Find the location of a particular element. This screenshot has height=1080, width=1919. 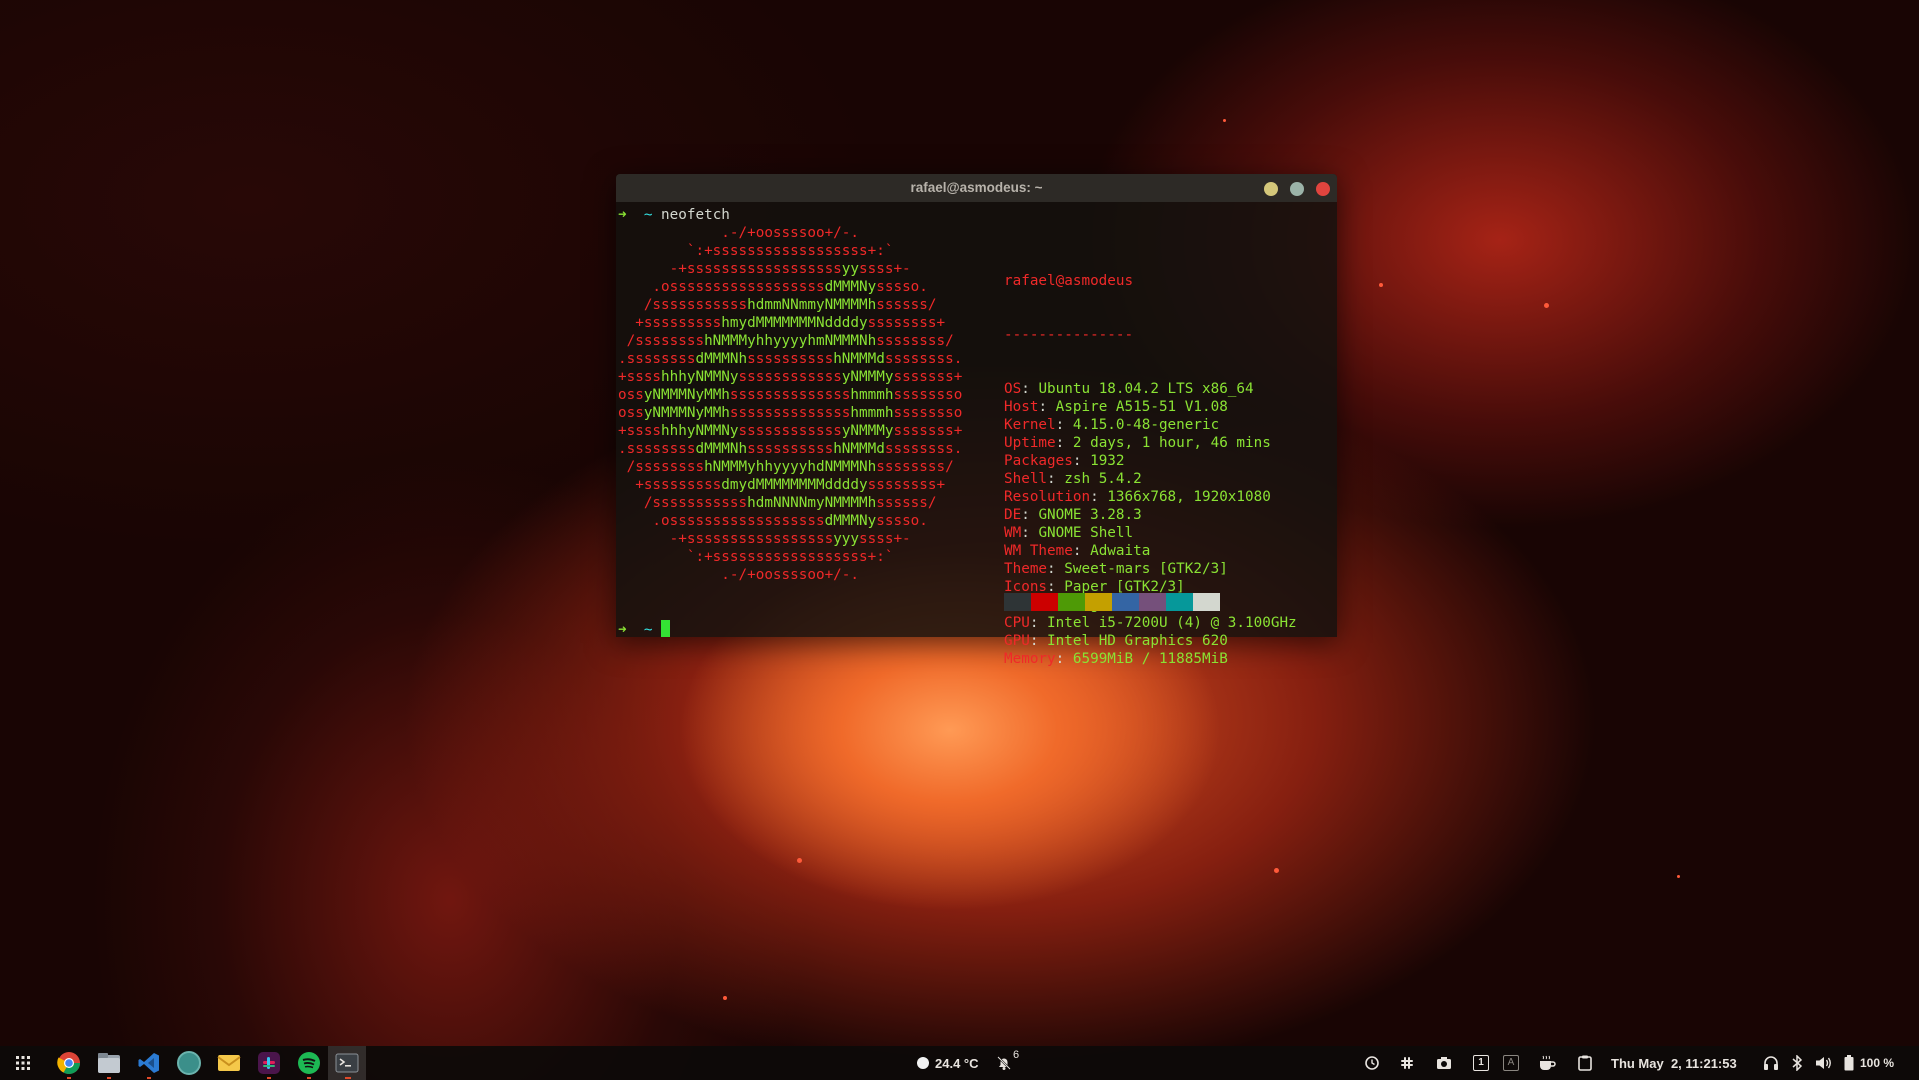

workspace-number: 1 is located at coordinates (1481, 1063).